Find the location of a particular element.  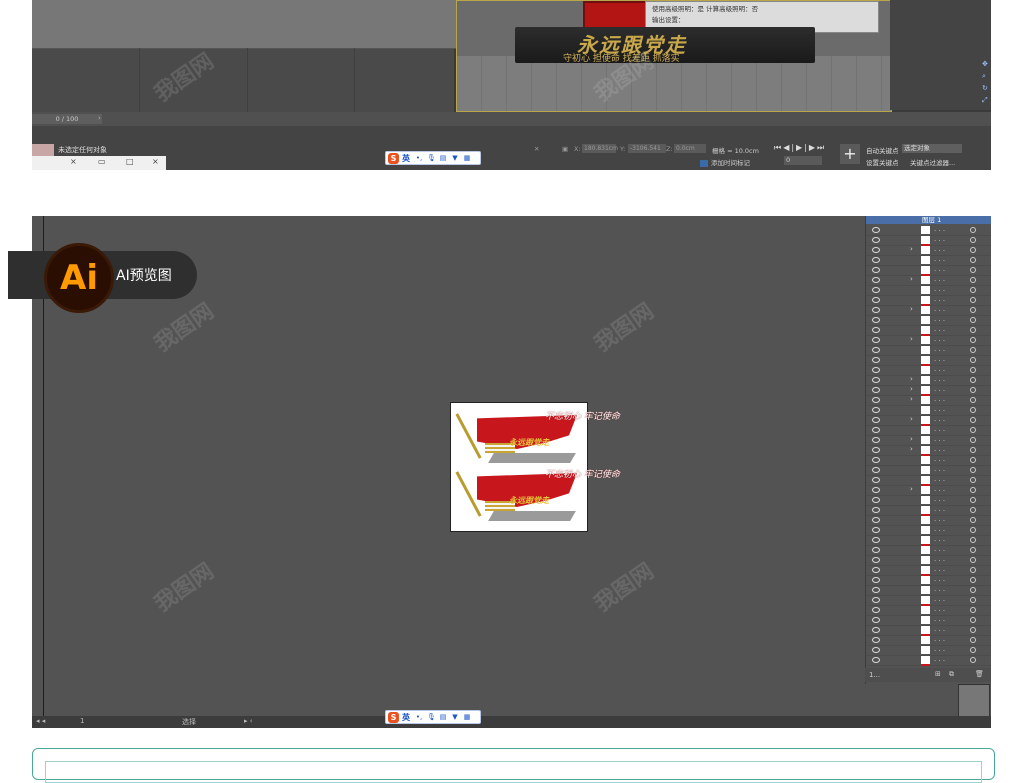

time-slider: 0 / 100 is located at coordinates (67, 119).